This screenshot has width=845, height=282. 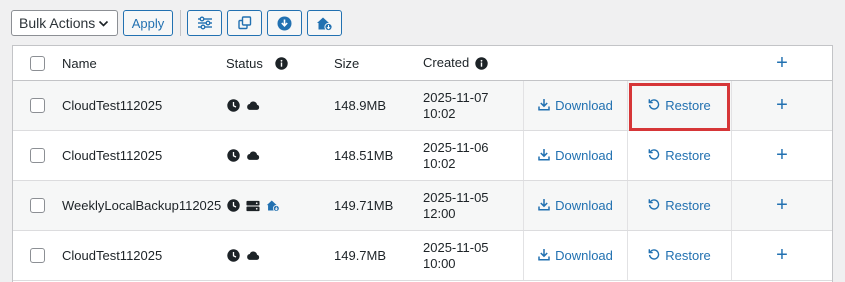 What do you see at coordinates (364, 205) in the screenshot?
I see `backup-size: 149.71MB` at bounding box center [364, 205].